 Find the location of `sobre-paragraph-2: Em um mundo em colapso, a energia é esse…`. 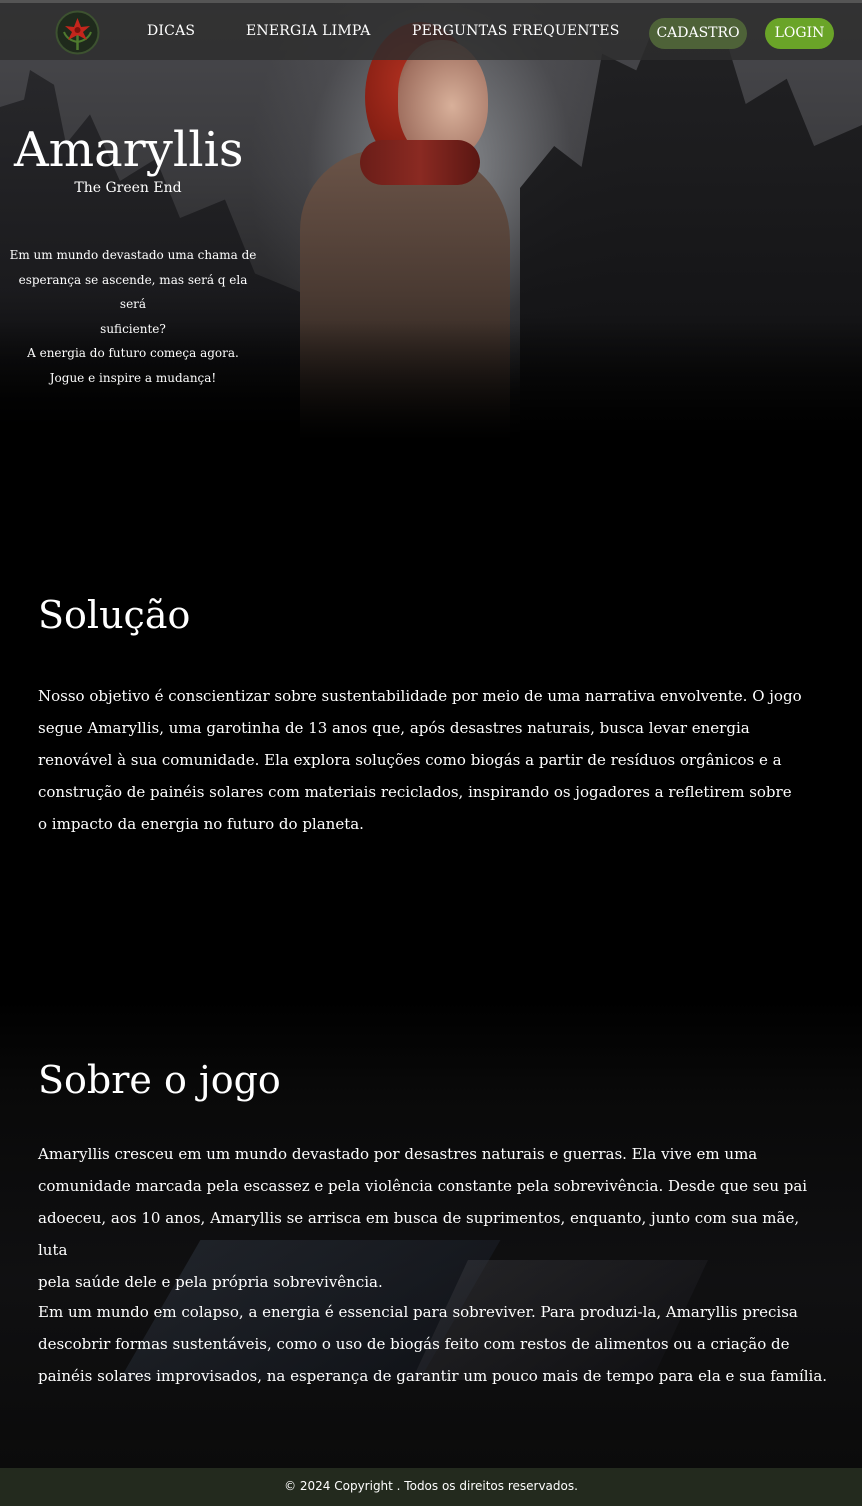

sobre-paragraph-2: Em um mundo em colapso, a energia é esse… is located at coordinates (433, 1344).